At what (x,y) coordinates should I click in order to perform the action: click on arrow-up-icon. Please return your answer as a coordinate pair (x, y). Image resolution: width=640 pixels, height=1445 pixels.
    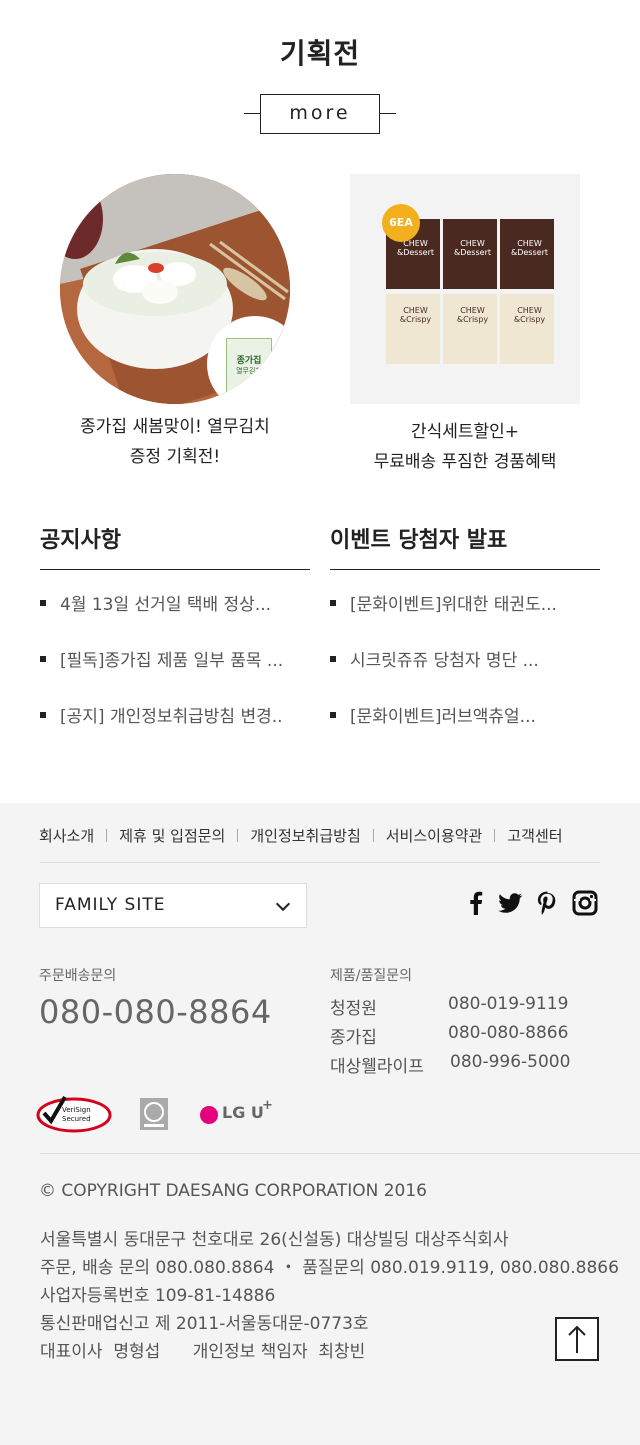
    Looking at the image, I should click on (577, 1339).